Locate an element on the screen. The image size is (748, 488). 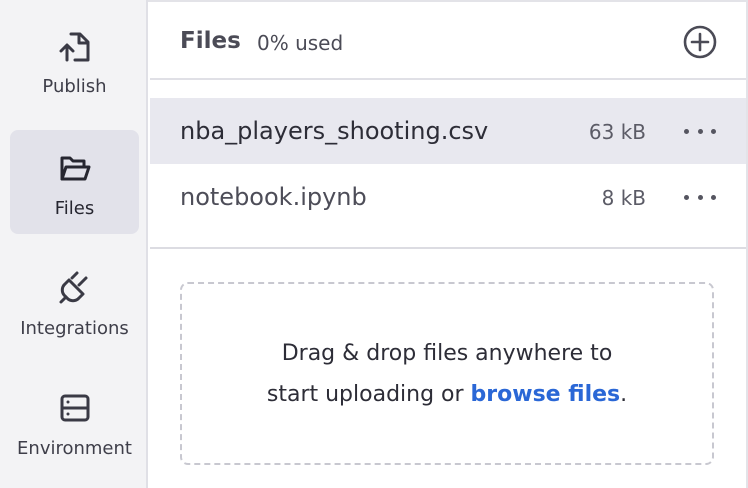
file-row: nba_players_shooting.csv 63 kB is located at coordinates (448, 131).